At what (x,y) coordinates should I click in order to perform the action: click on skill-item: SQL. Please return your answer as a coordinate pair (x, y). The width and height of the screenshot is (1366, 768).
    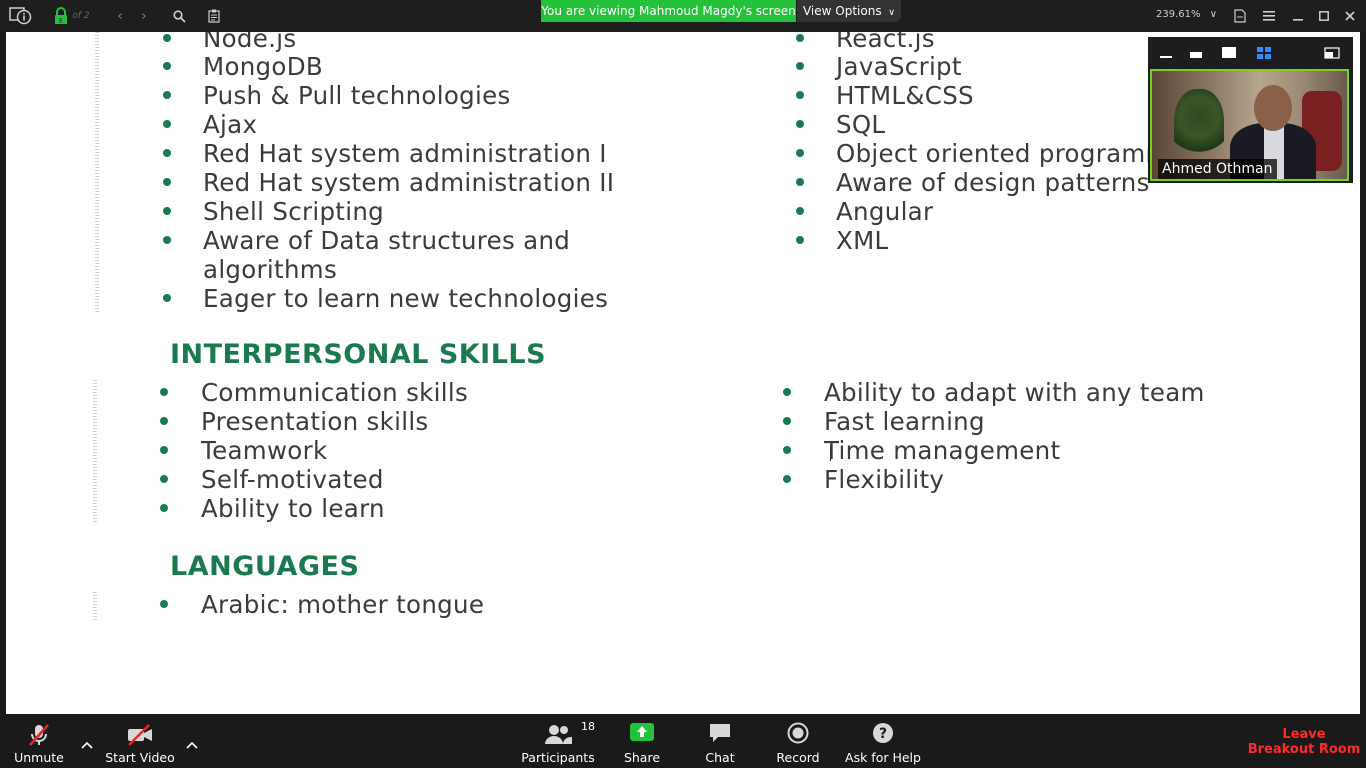
    Looking at the image, I should click on (861, 124).